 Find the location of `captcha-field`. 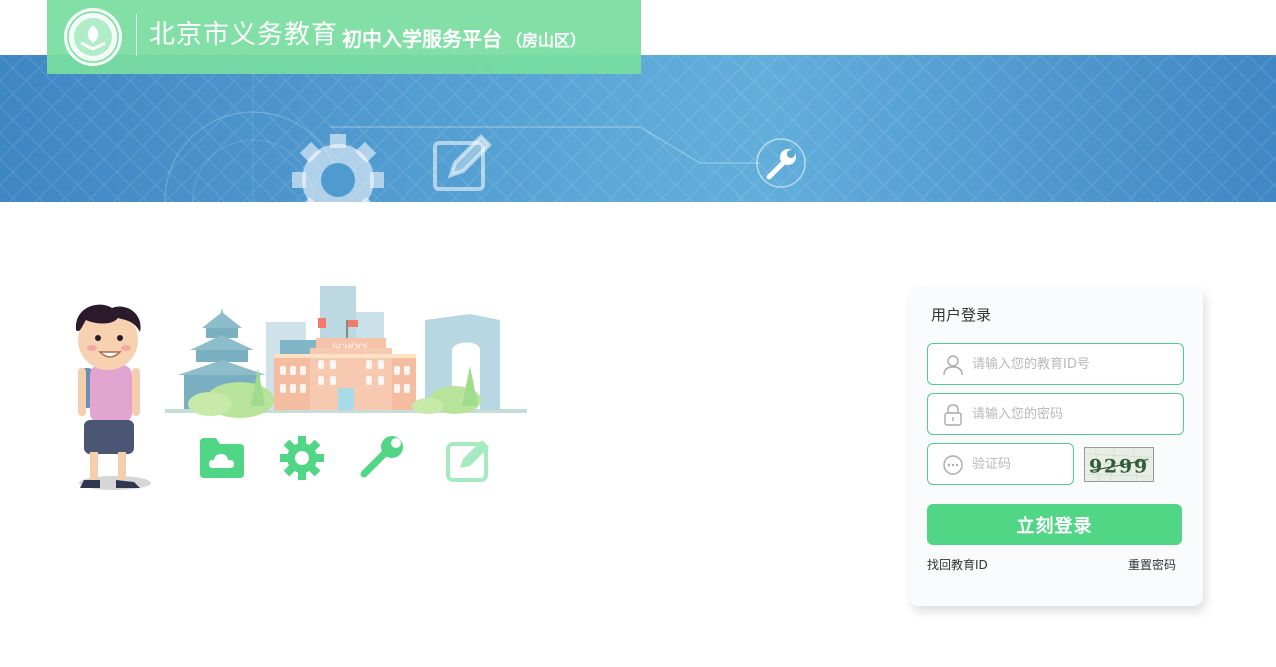

captcha-field is located at coordinates (1000, 464).